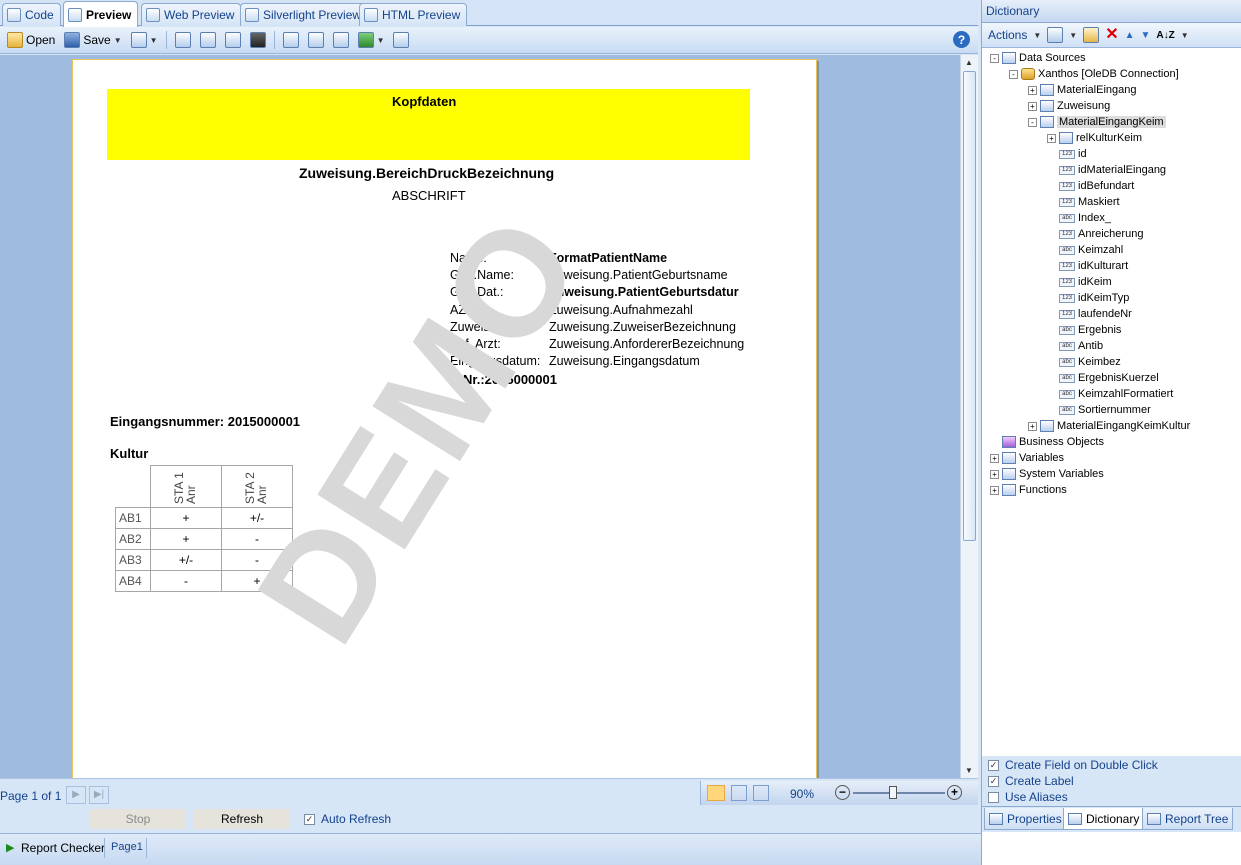  I want to click on tree-node: + Variables, so click(1027, 458).